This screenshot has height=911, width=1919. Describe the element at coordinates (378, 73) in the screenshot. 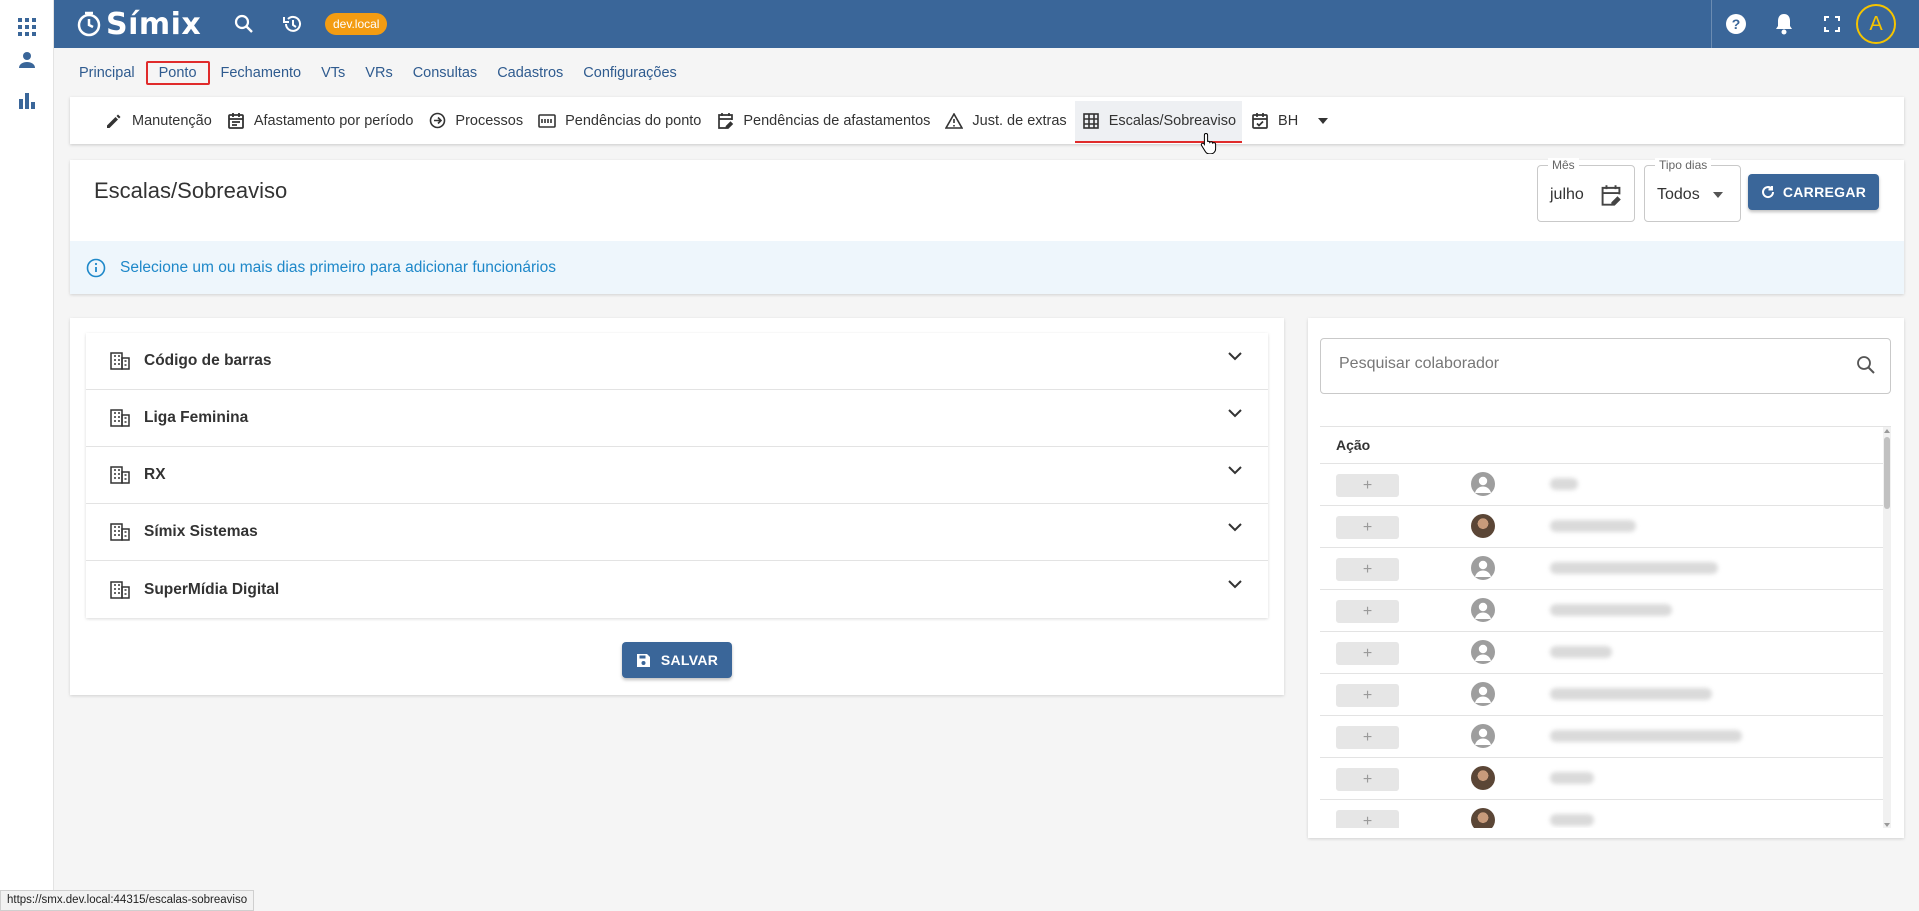

I see `tab-vrs: VRs` at that location.